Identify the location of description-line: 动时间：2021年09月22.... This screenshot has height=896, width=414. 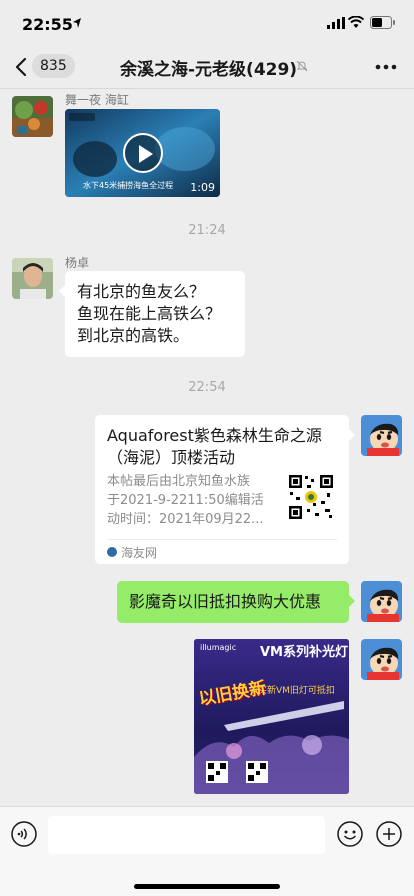
(185, 519).